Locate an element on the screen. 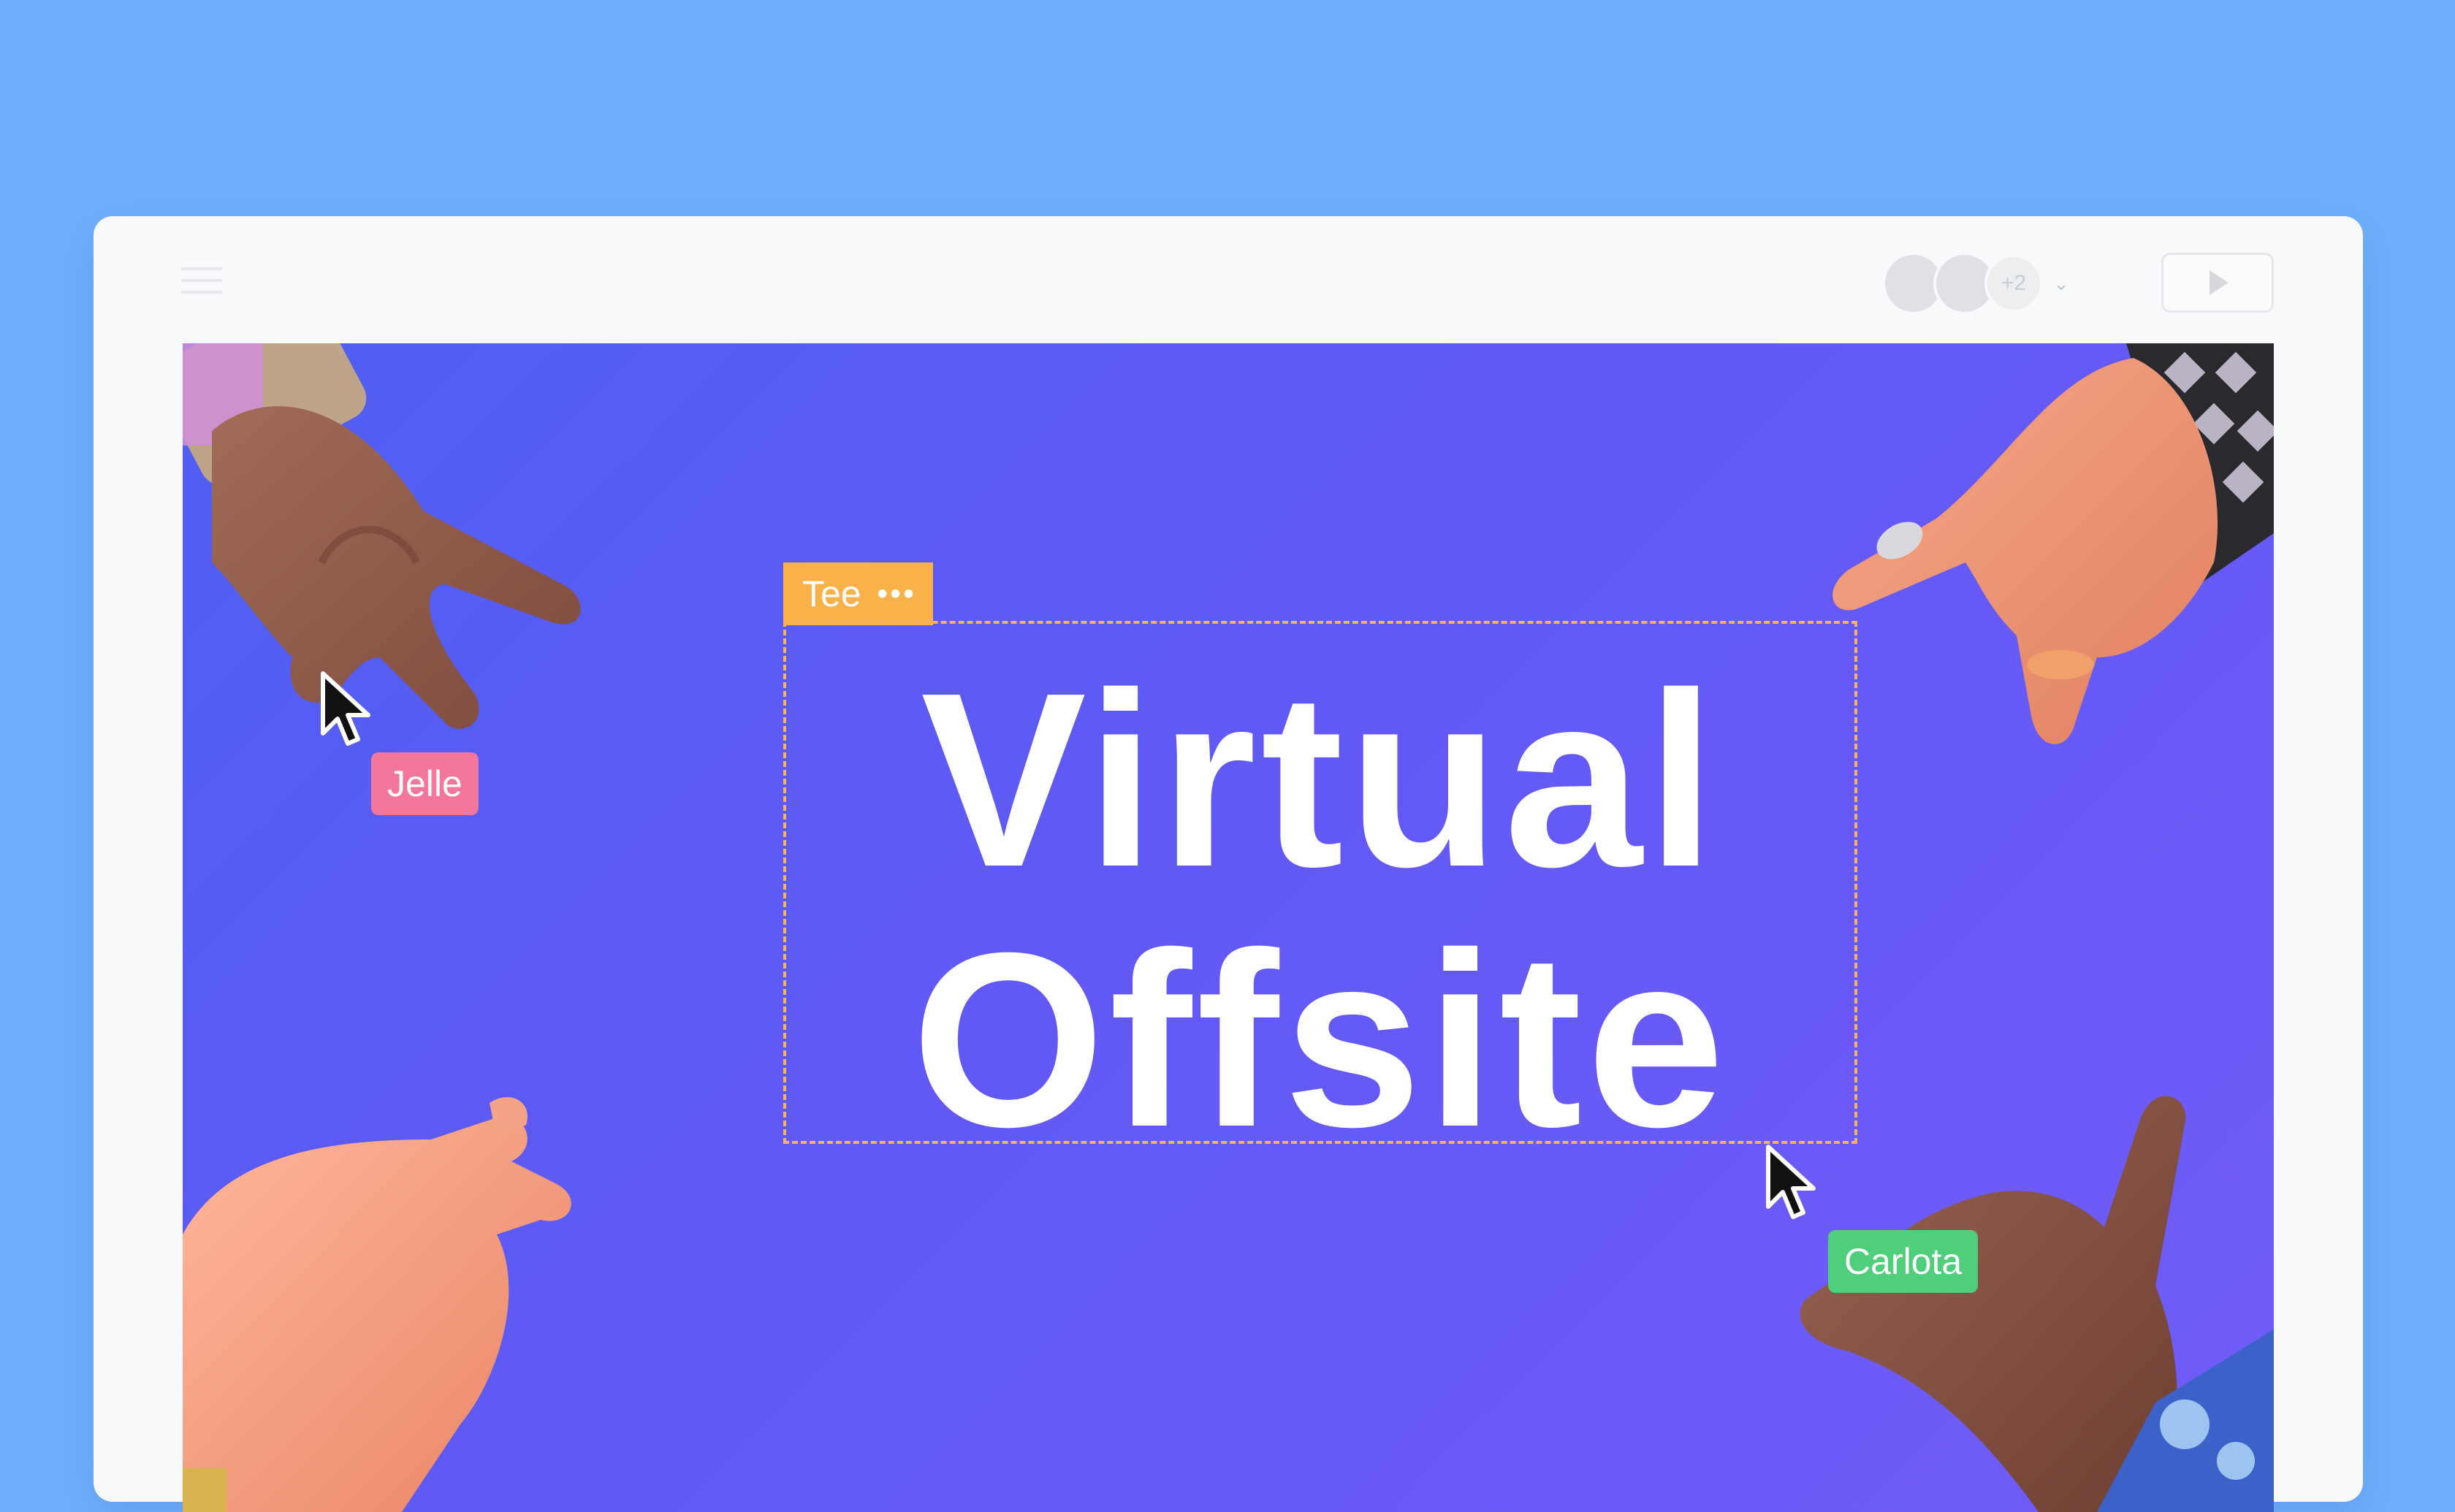 The height and width of the screenshot is (1512, 2455). avatars-more-count: +2 is located at coordinates (2013, 283).